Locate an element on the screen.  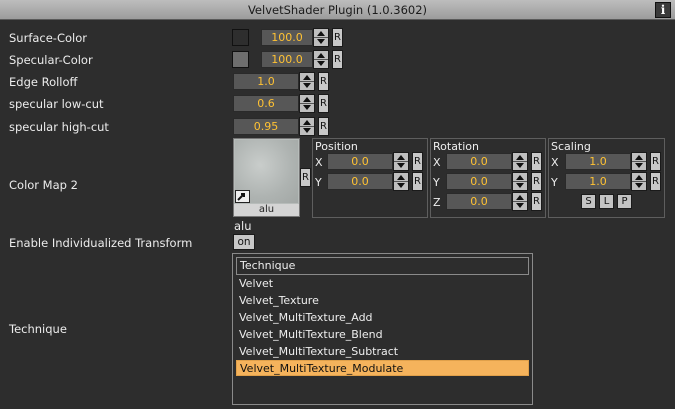
scaling-y-spinner is located at coordinates (639, 181).